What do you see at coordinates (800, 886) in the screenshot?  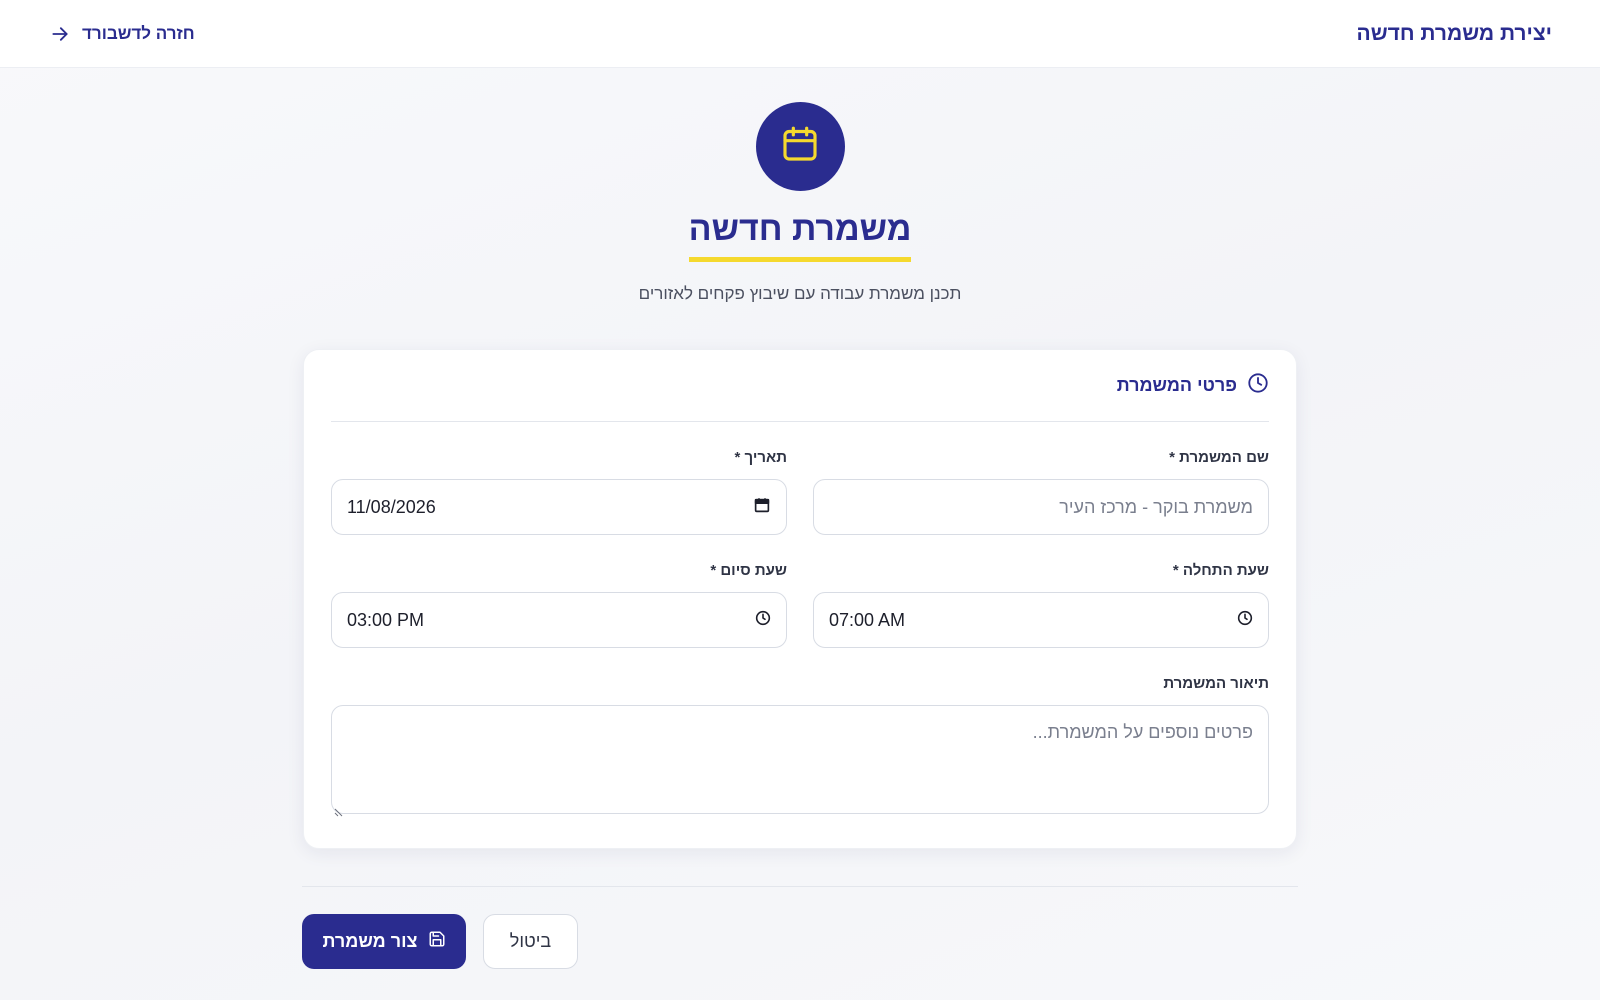 I see `footer-divider` at bounding box center [800, 886].